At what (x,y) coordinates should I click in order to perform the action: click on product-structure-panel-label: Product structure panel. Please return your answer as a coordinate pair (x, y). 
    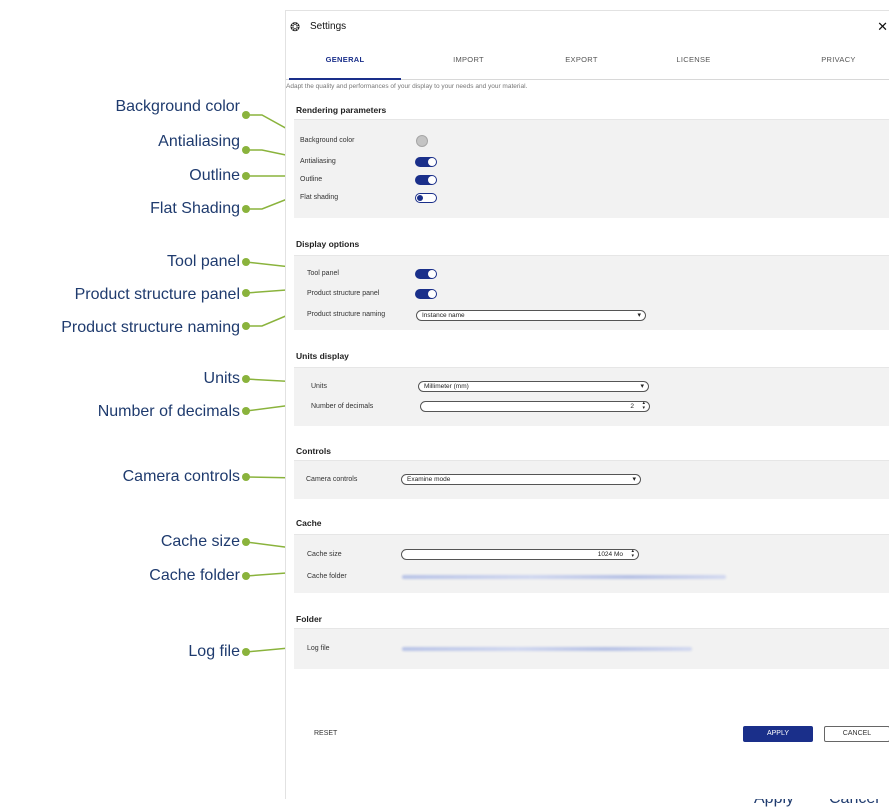
    Looking at the image, I should click on (343, 293).